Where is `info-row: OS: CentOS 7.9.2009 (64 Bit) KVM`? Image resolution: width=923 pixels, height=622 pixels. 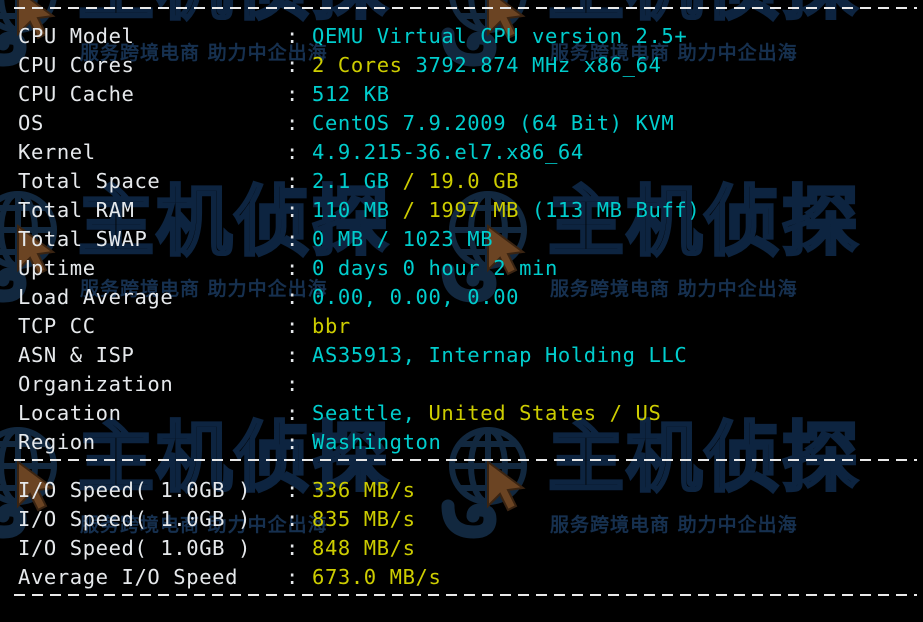
info-row: OS: CentOS 7.9.2009 (64 Bit) KVM is located at coordinates (346, 123).